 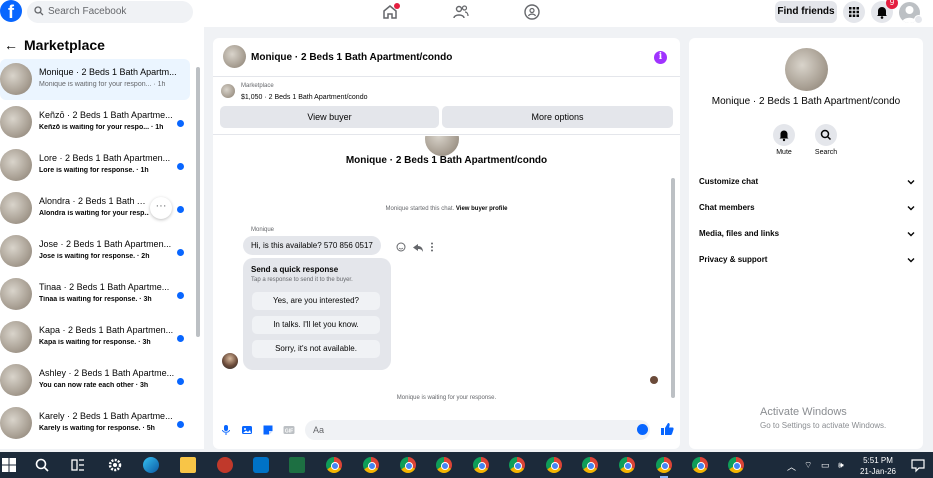 I want to click on activate-windows-subtext: Go to Settings to activate Windows., so click(x=823, y=425).